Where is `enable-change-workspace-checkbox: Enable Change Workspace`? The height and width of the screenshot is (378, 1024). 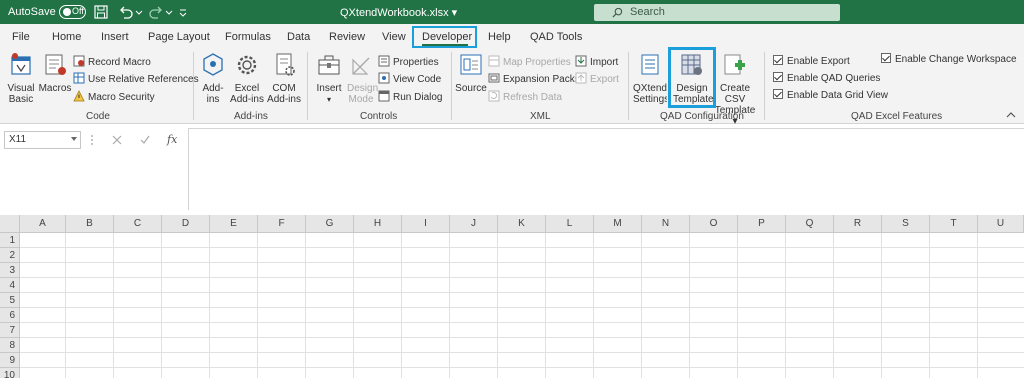
enable-change-workspace-checkbox: Enable Change Workspace is located at coordinates (949, 60).